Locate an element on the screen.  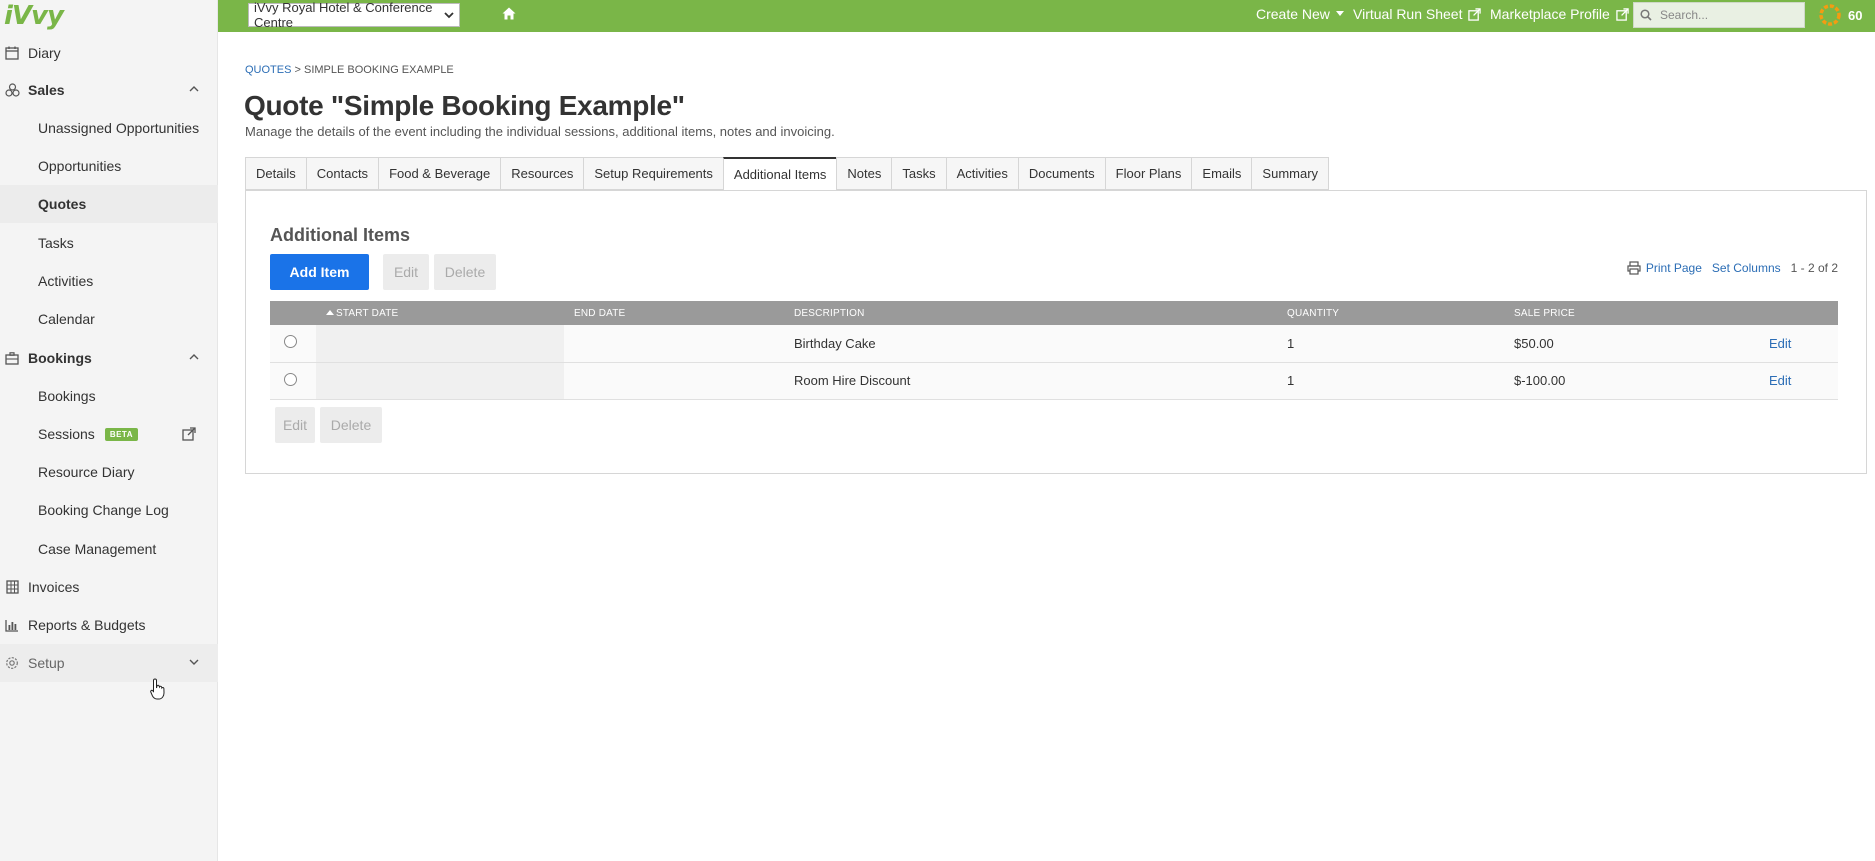
marketplace-profile-link: Marketplace Profile is located at coordinates (1559, 14).